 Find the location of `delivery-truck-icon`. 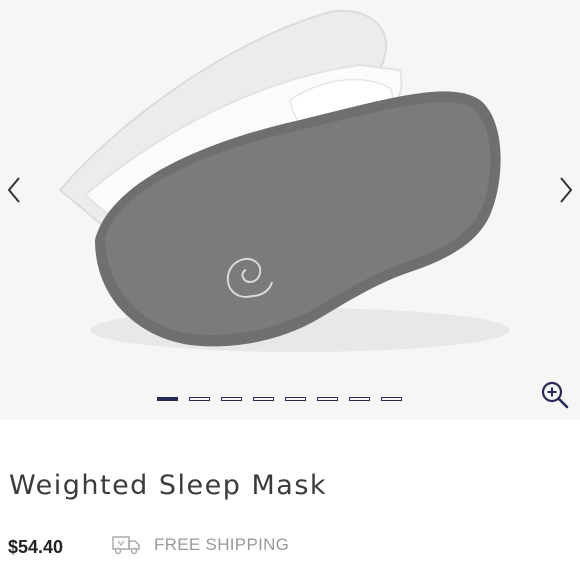

delivery-truck-icon is located at coordinates (126, 545).